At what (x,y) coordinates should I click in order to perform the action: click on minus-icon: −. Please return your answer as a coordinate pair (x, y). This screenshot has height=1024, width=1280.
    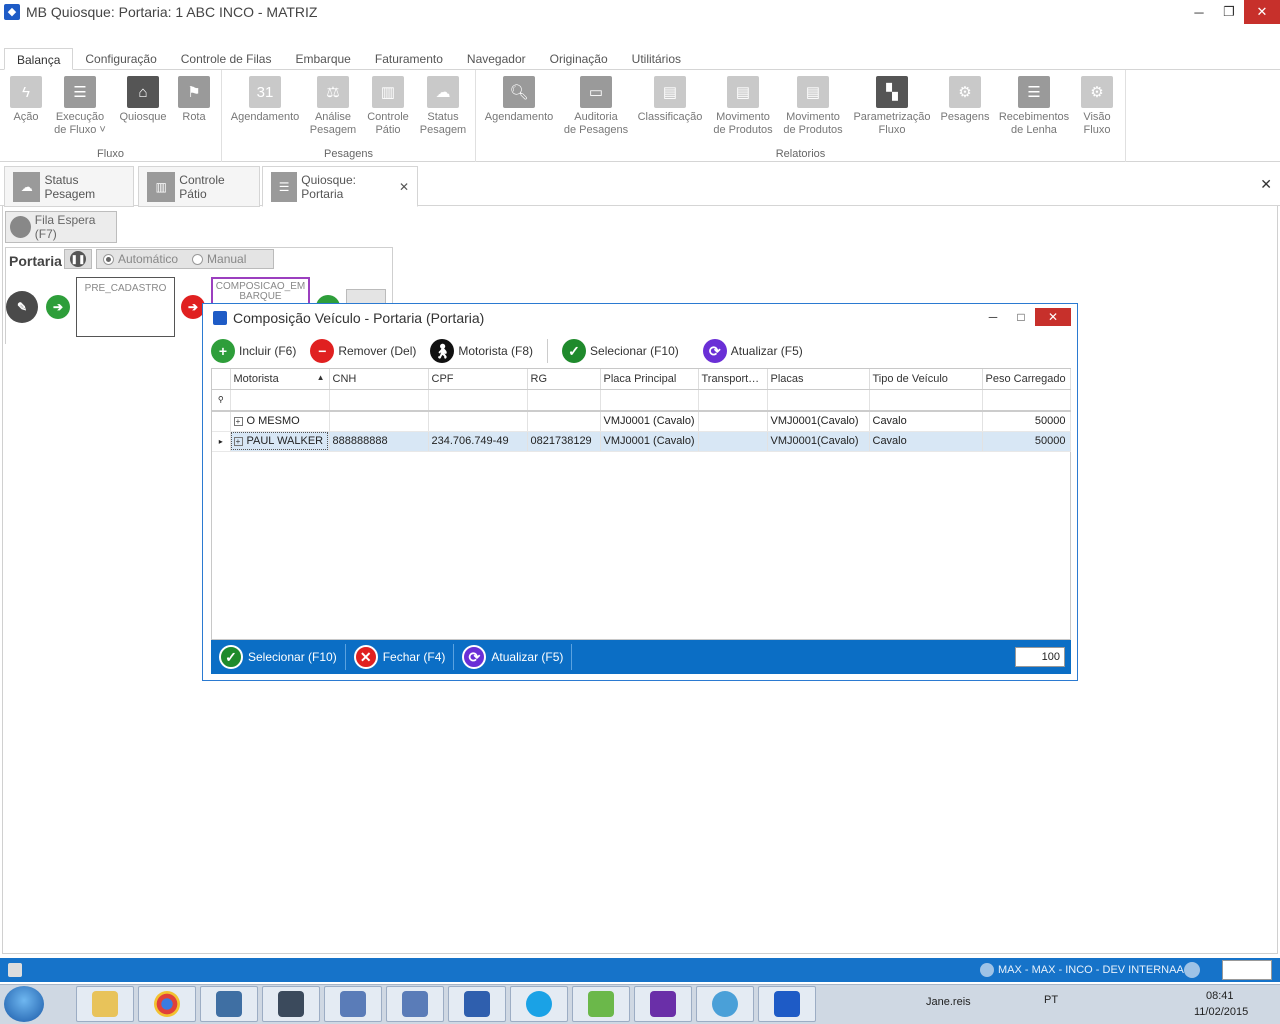
    Looking at the image, I should click on (322, 351).